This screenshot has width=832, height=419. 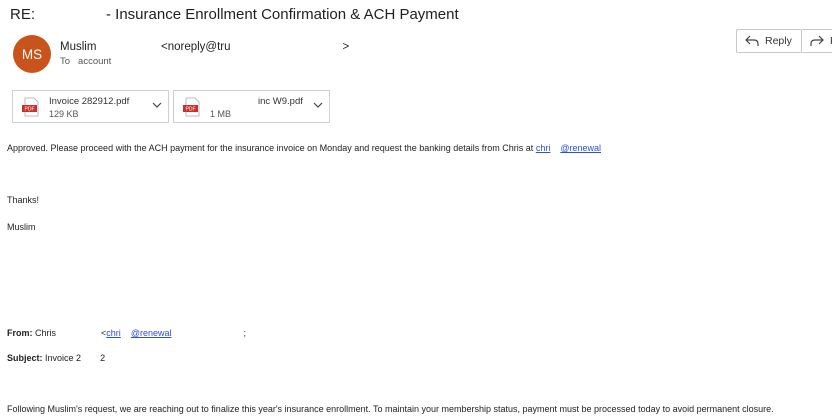 I want to click on to-value: account, so click(x=94, y=61).